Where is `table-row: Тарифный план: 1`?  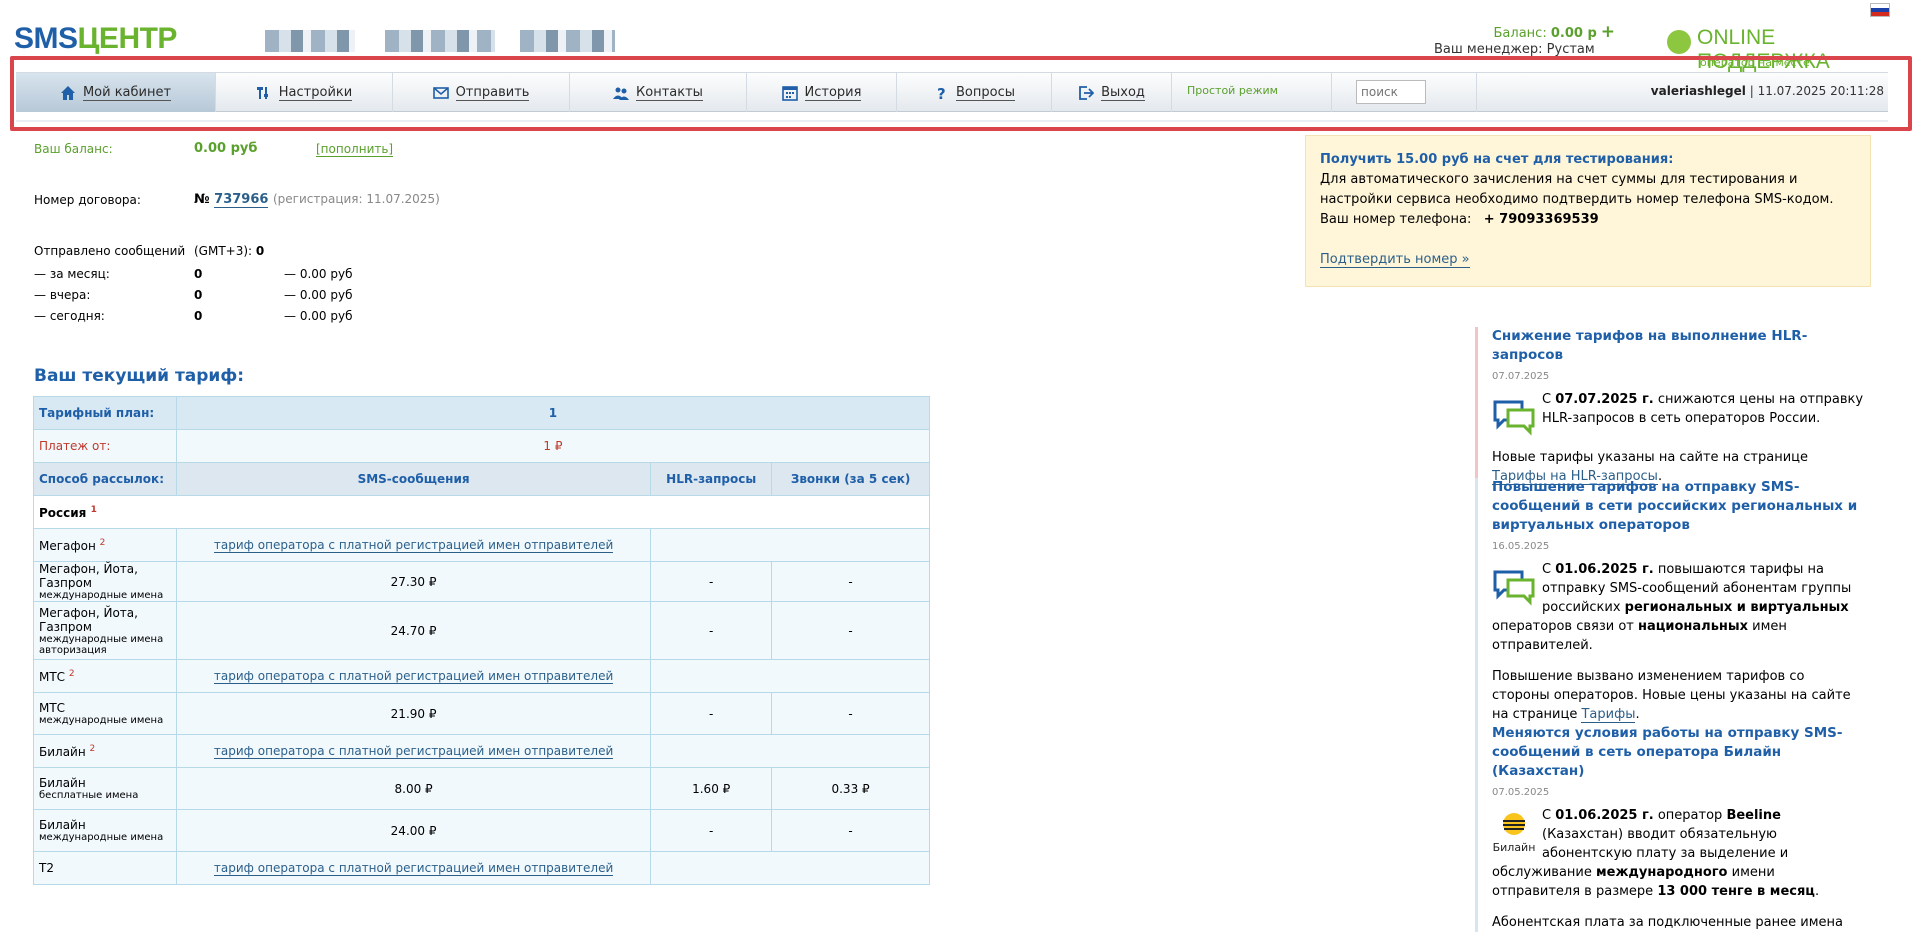
table-row: Тарифный план: 1 is located at coordinates (482, 413).